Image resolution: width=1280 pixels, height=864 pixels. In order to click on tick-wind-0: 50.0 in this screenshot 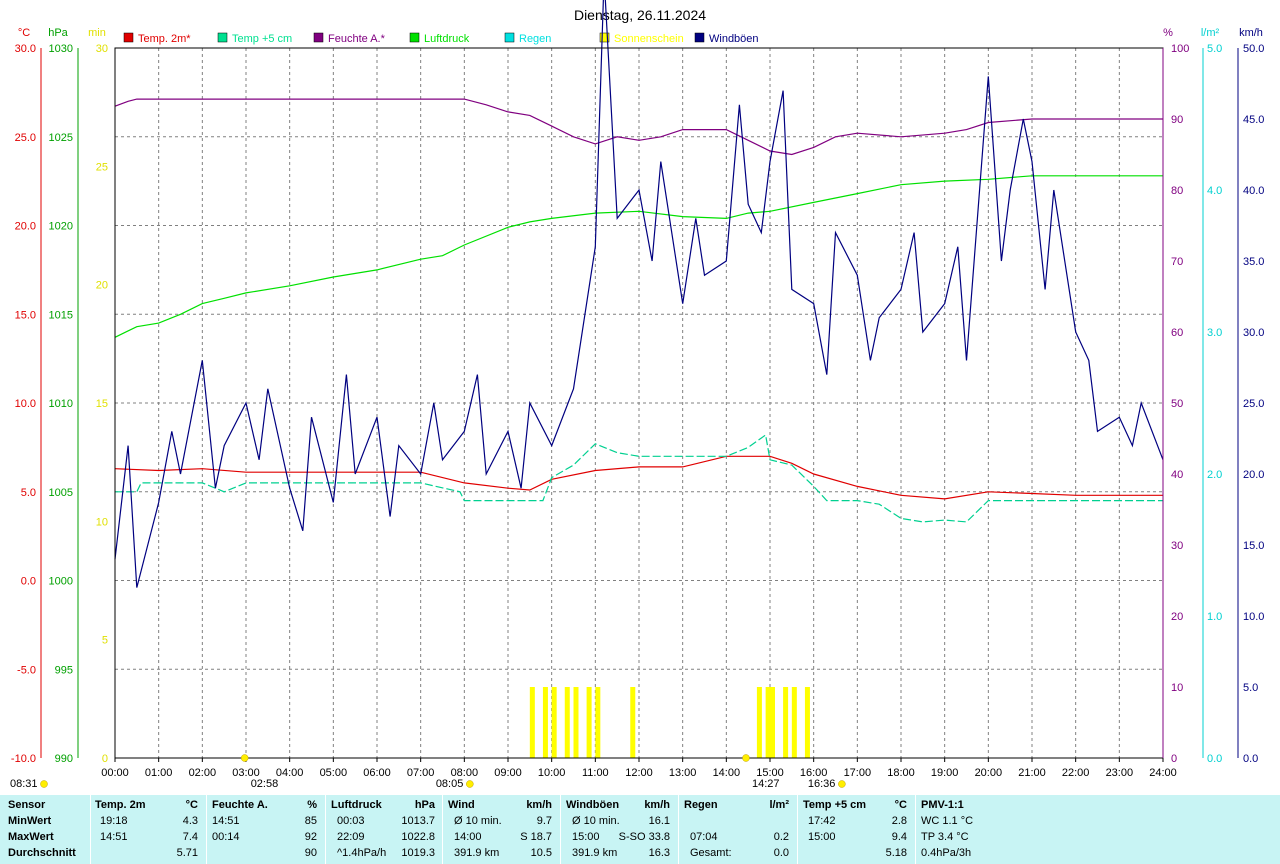, I will do `click(1253, 49)`.